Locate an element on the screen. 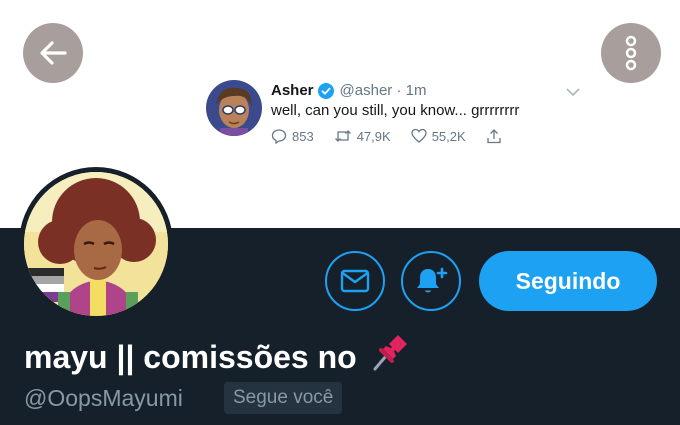 This screenshot has height=425, width=680. follows-you-badge: Segue você is located at coordinates (283, 398).